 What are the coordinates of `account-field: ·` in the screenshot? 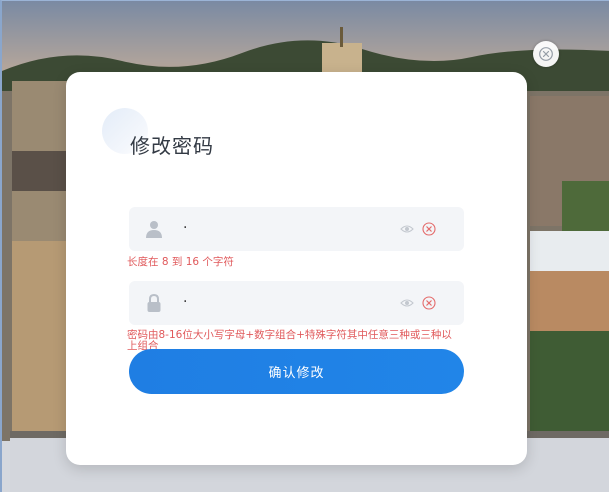 It's located at (296, 229).